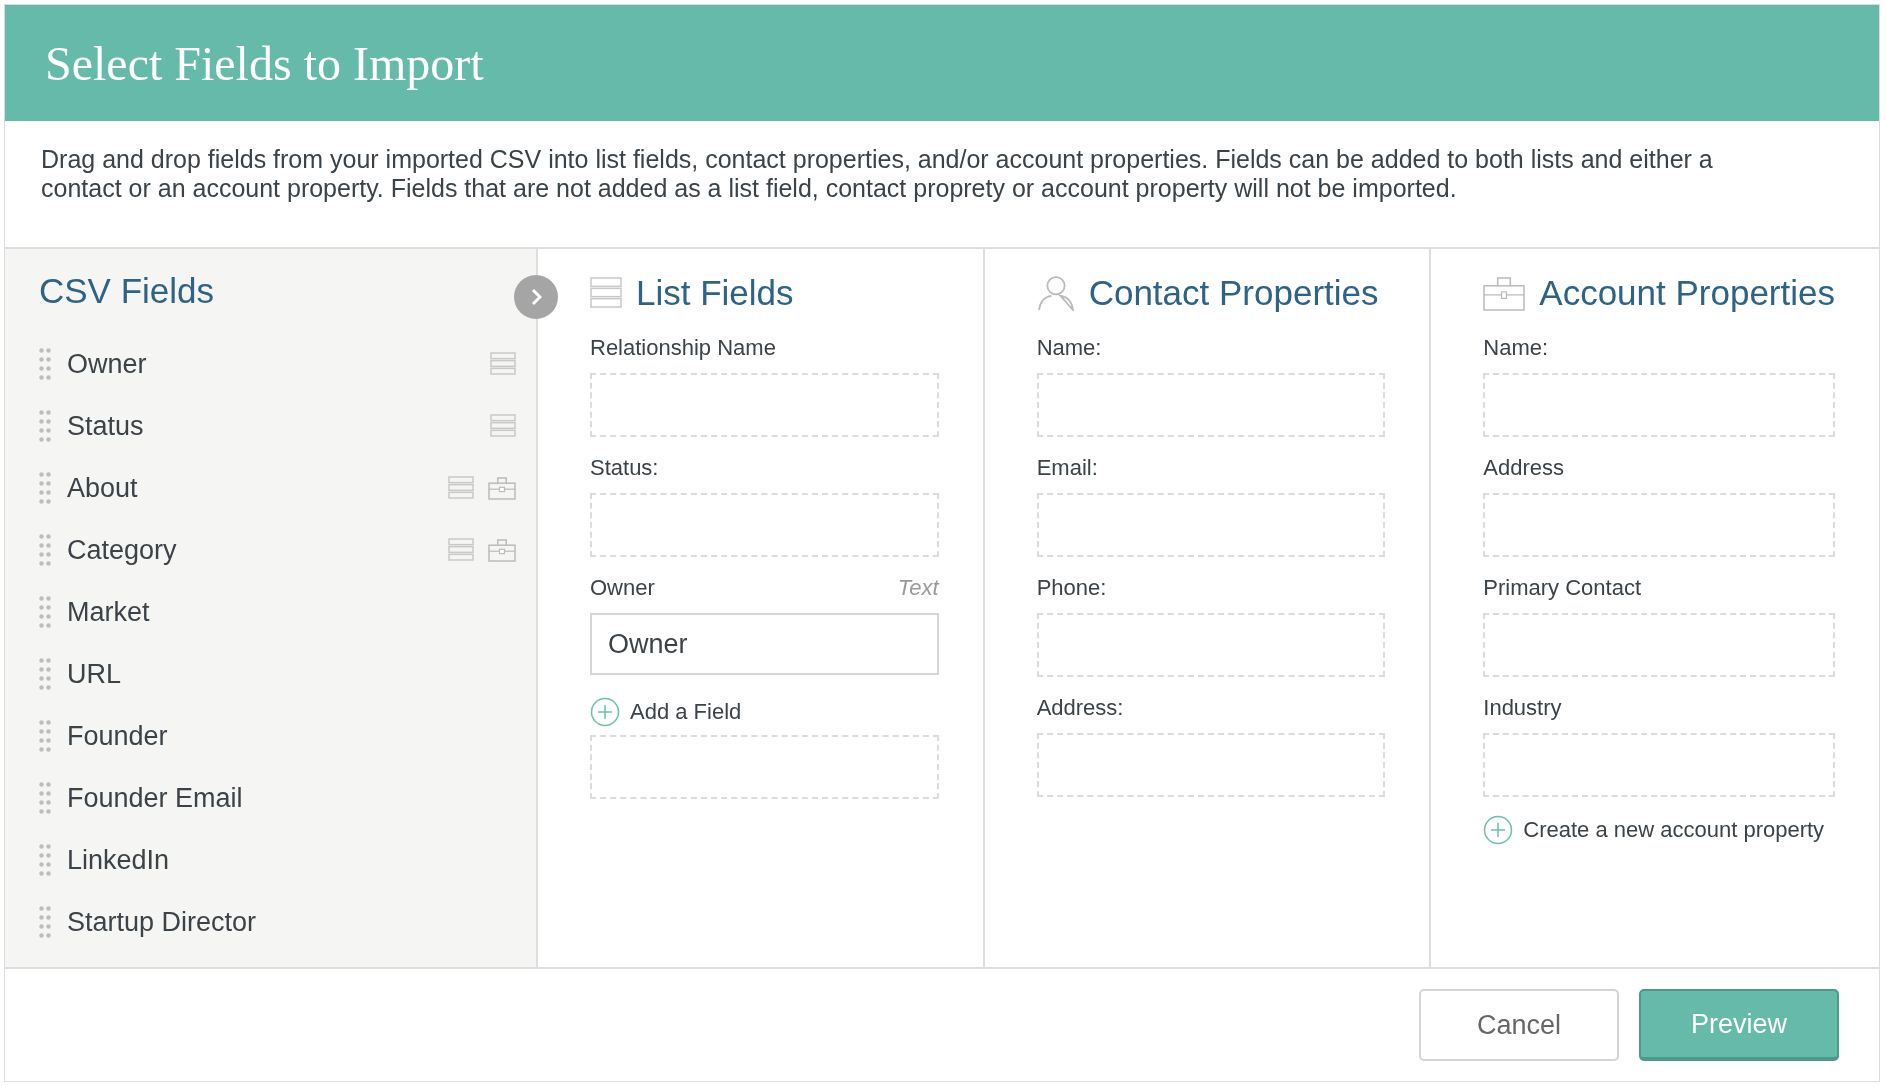 This screenshot has width=1886, height=1086. I want to click on panel-title: CSV Fields, so click(127, 291).